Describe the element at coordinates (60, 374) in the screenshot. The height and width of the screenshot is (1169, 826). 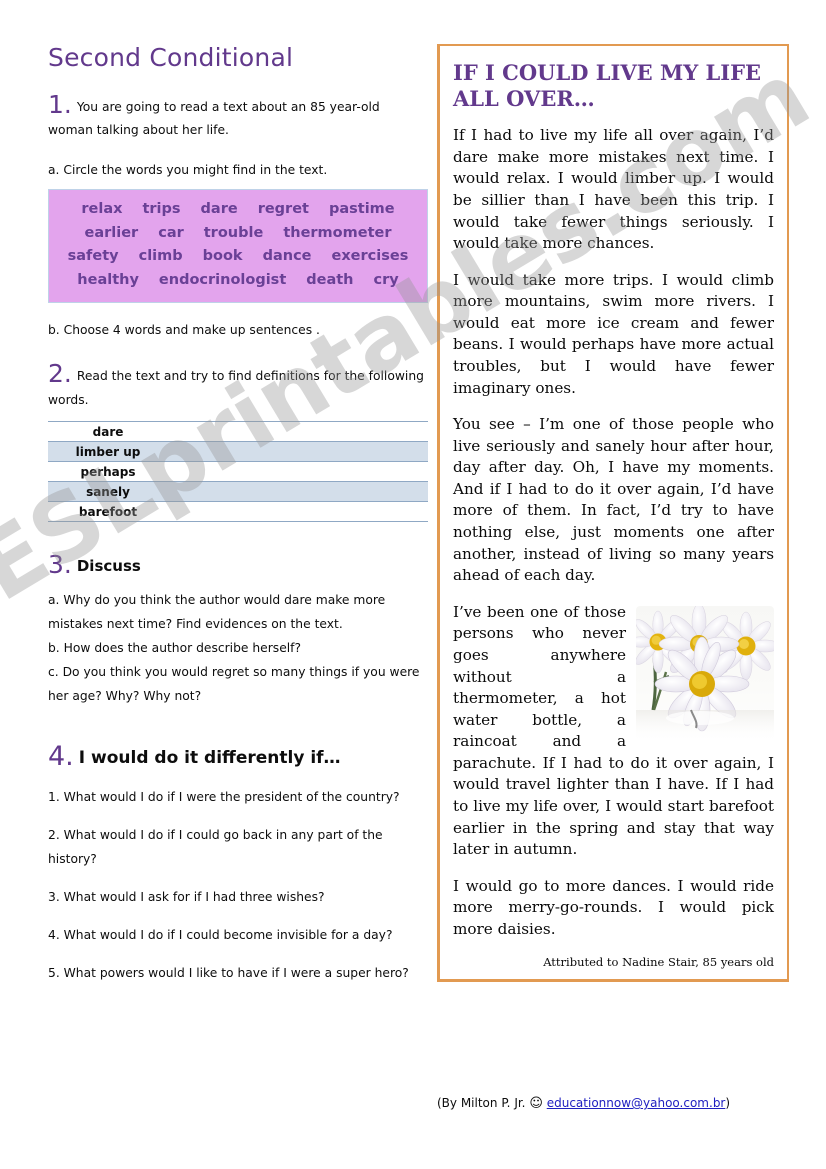
I see `task-2-number: 2.` at that location.